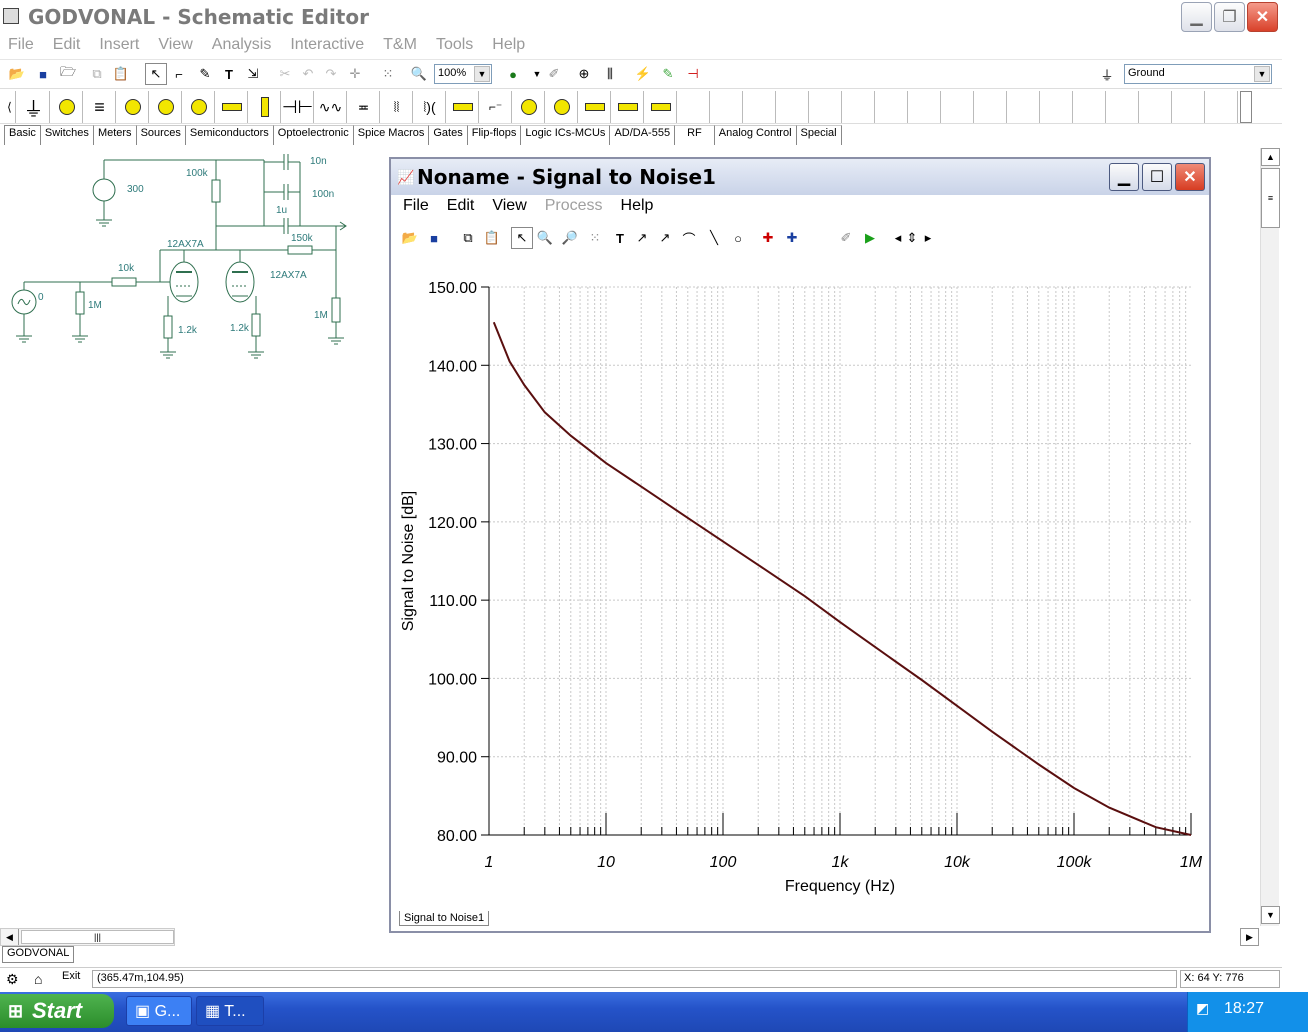 Image resolution: width=1308 pixels, height=1032 pixels. Describe the element at coordinates (430, 107) in the screenshot. I see `palette-transformer2: ⦚)(` at that location.